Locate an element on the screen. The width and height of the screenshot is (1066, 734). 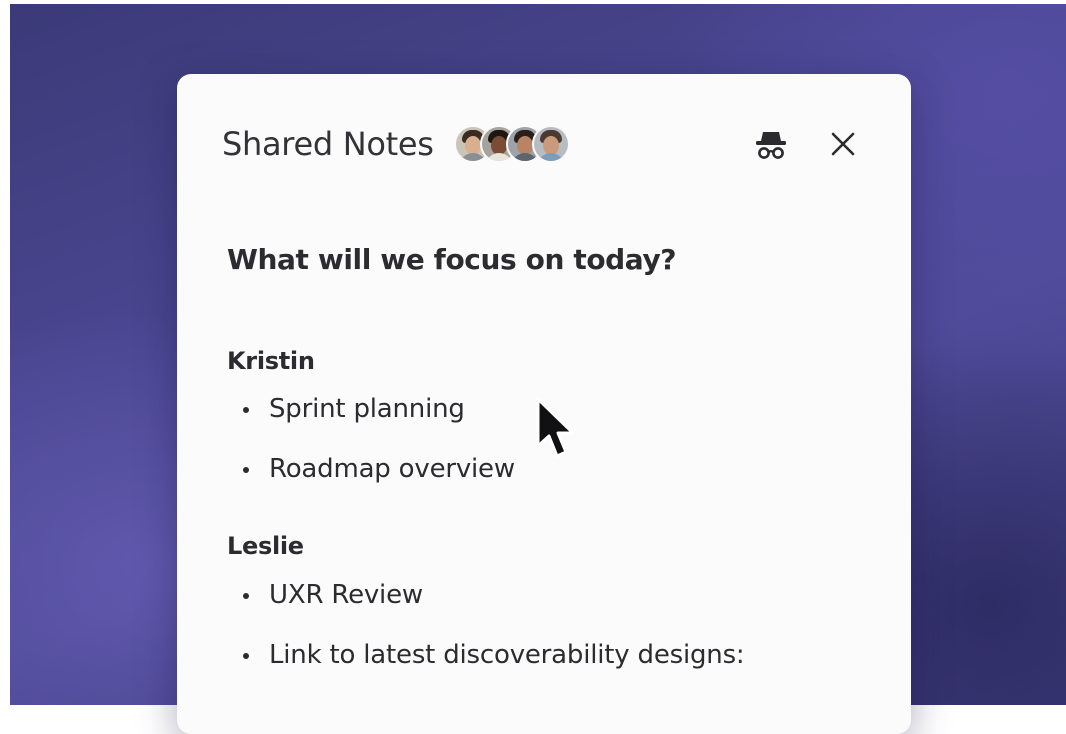
participant-avatars is located at coordinates (511, 144).